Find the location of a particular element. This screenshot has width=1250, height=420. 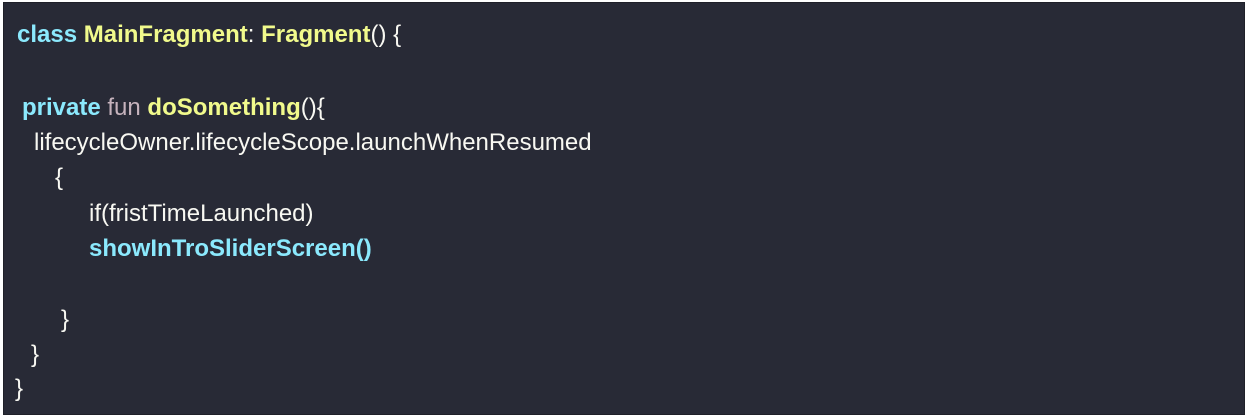

function-open-brace: (){ is located at coordinates (312, 107).